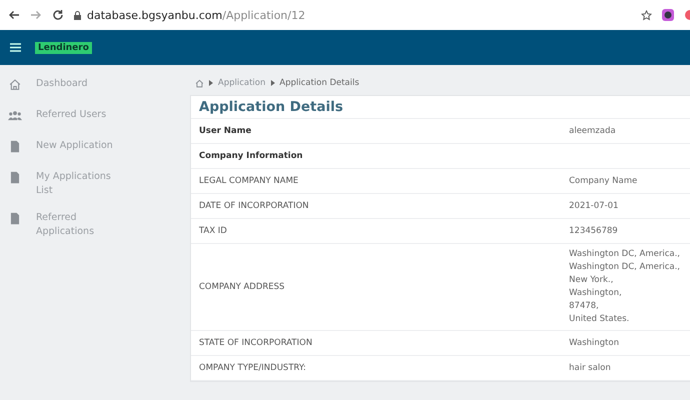  I want to click on field-label: LEGAL COMPANY NAME, so click(249, 181).